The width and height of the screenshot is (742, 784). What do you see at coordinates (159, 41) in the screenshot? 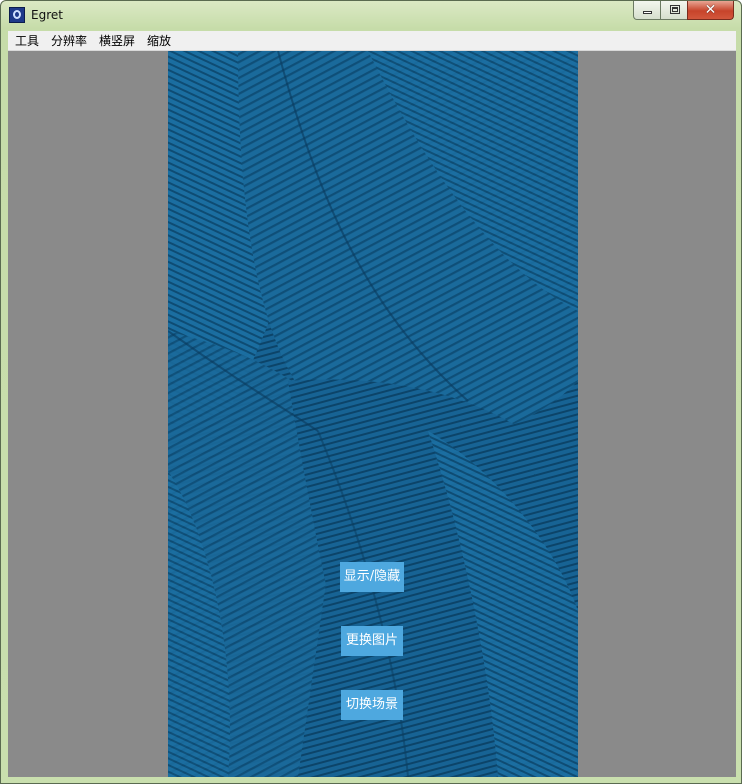
I see `menu-item-zoom: 缩放` at bounding box center [159, 41].